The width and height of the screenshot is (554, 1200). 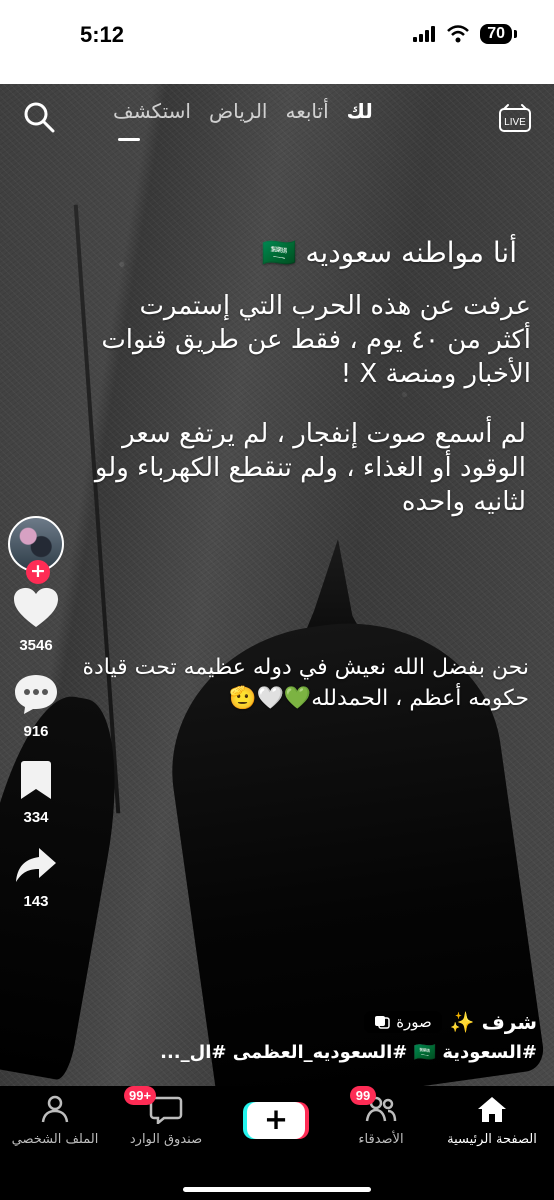 I want to click on status-icons: 70, so click(x=464, y=34).